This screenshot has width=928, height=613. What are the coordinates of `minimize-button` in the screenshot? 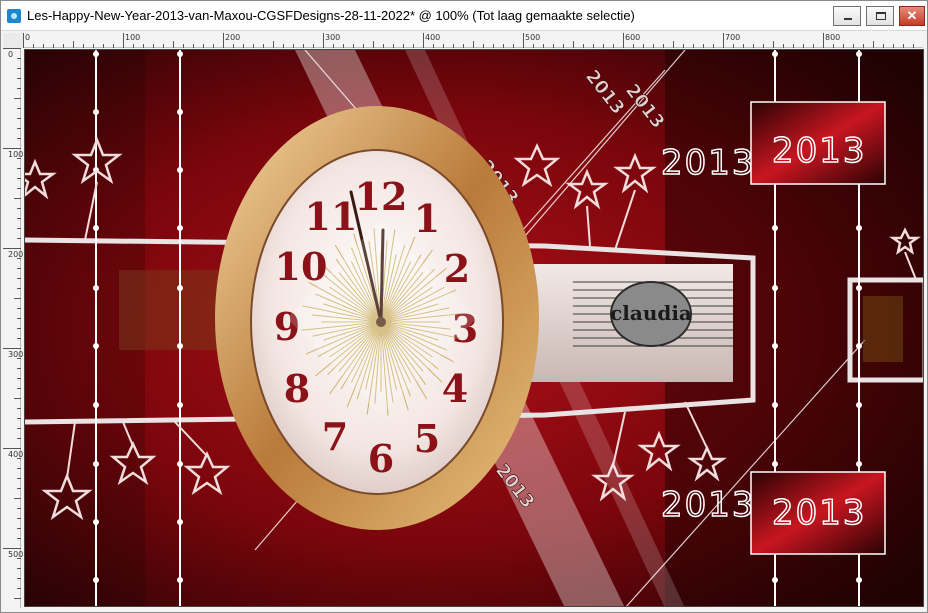 It's located at (847, 16).